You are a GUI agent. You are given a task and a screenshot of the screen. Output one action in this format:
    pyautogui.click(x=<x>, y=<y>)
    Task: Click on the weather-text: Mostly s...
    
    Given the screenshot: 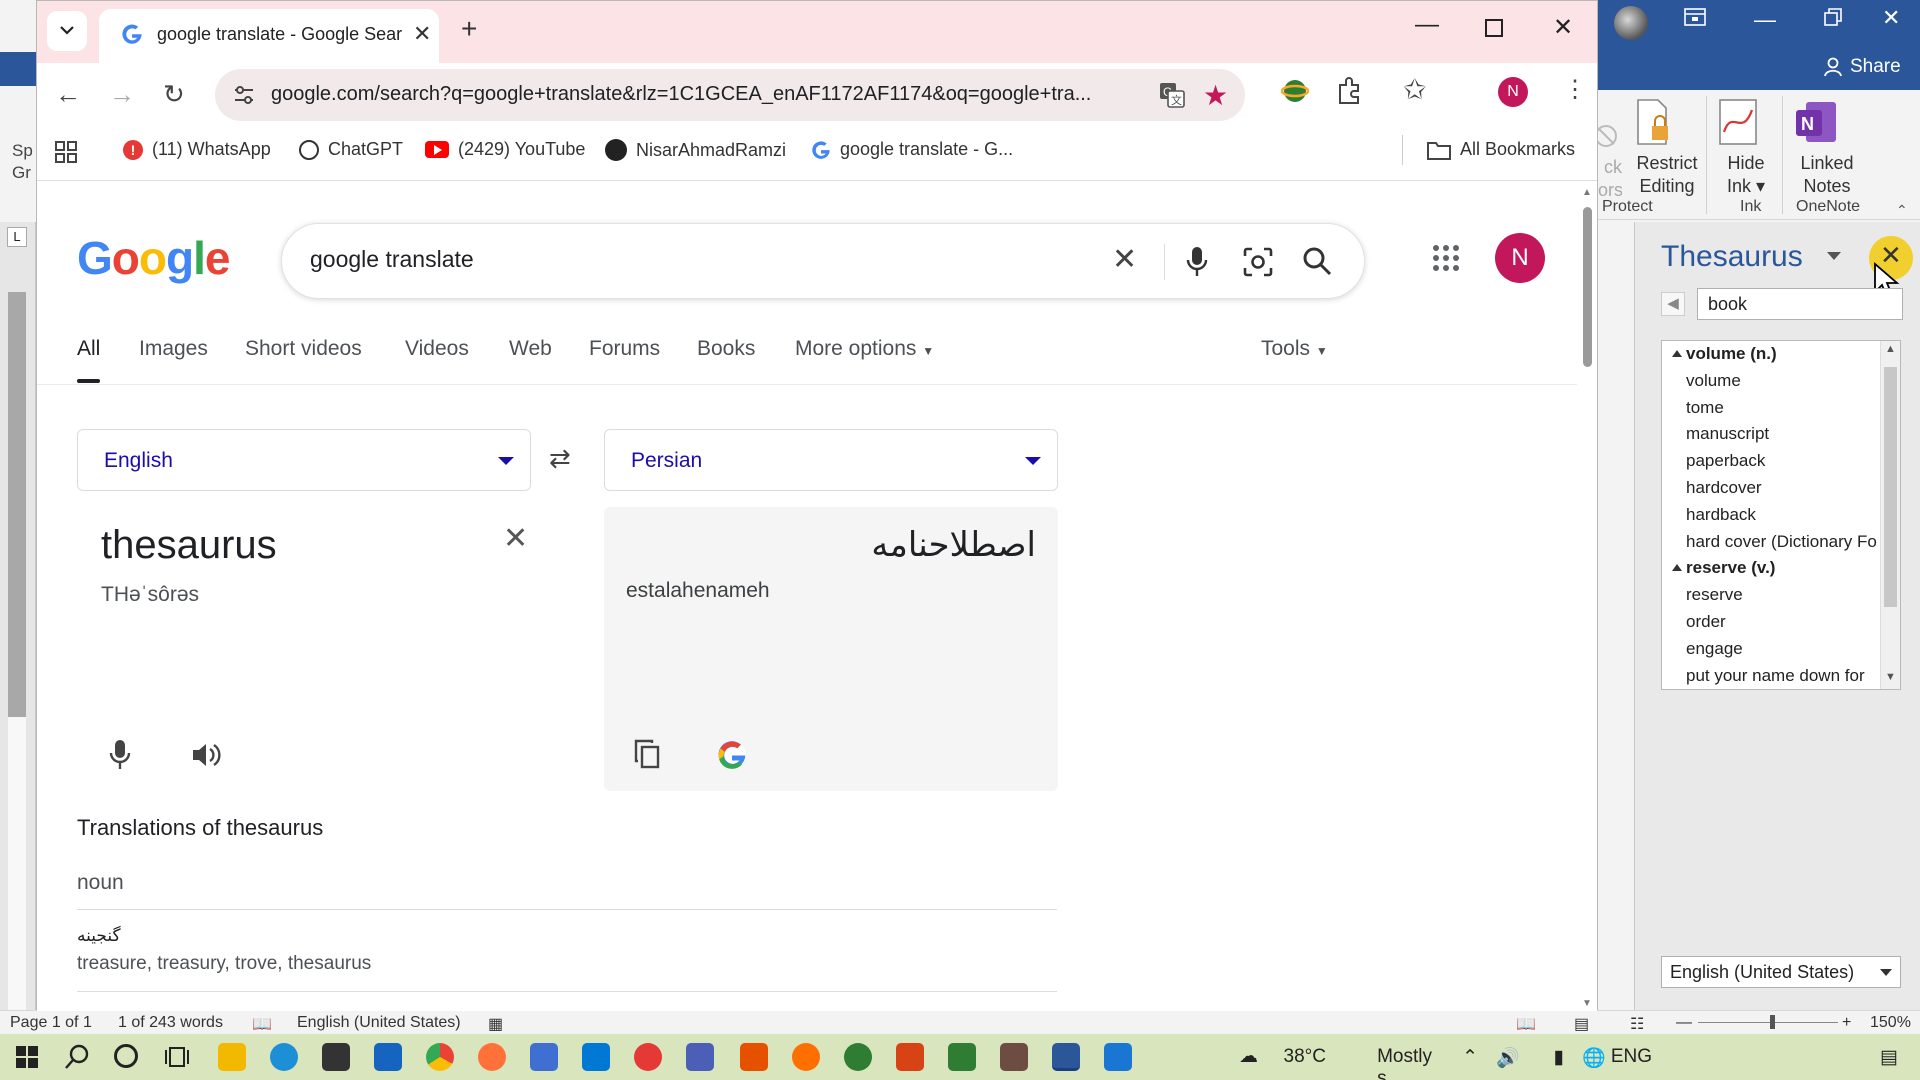 What is the action you would take?
    pyautogui.click(x=1404, y=1063)
    